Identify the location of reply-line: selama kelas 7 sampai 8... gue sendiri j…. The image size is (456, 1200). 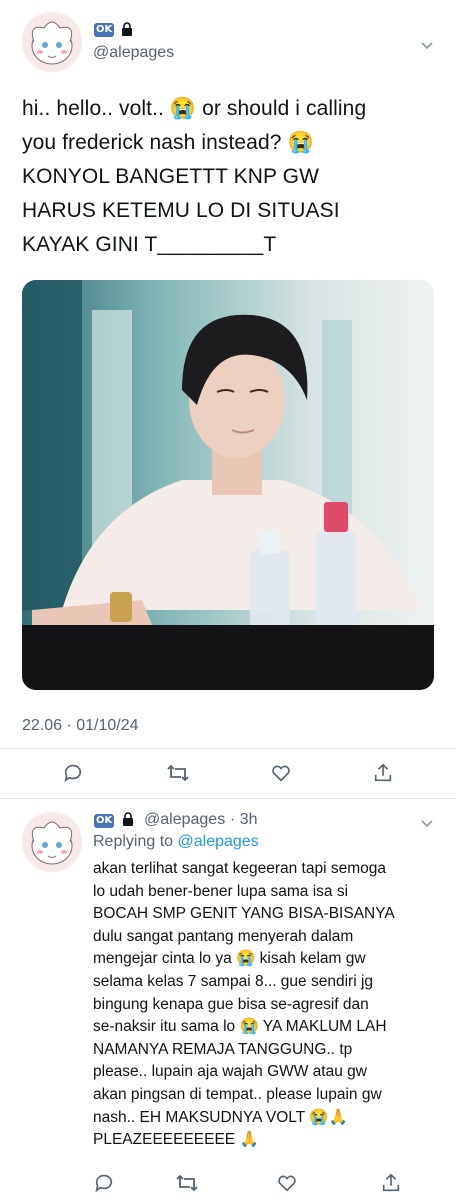
(233, 981).